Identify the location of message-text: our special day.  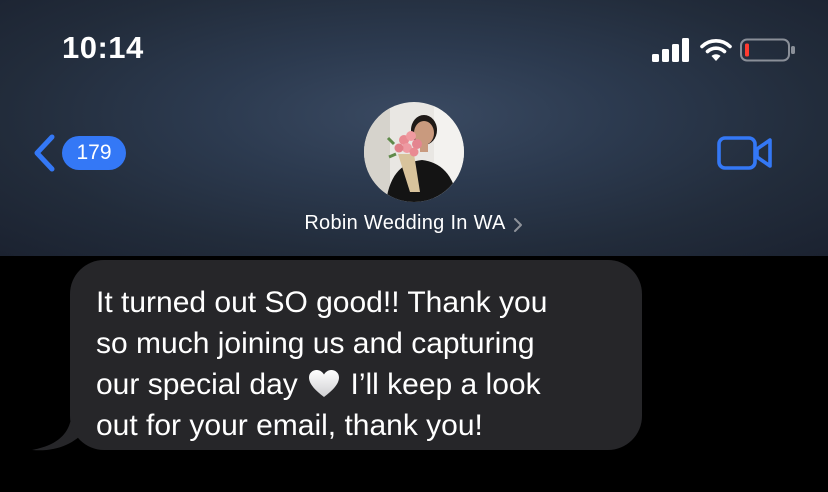
(197, 384).